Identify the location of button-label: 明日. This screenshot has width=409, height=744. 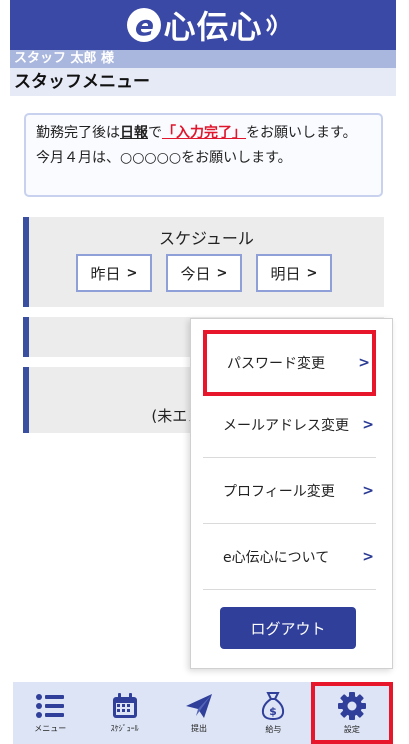
(285, 273).